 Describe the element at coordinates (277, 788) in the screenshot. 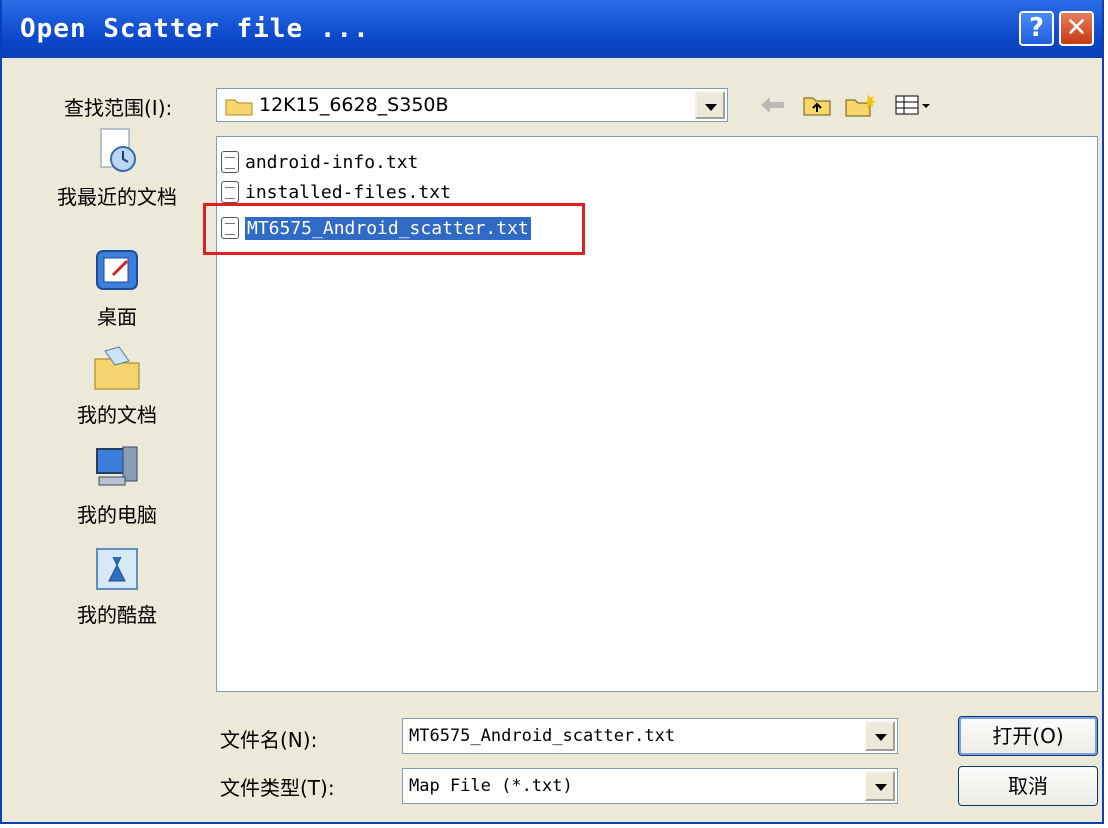

I see `filetype-label: 文件类型(T):` at that location.